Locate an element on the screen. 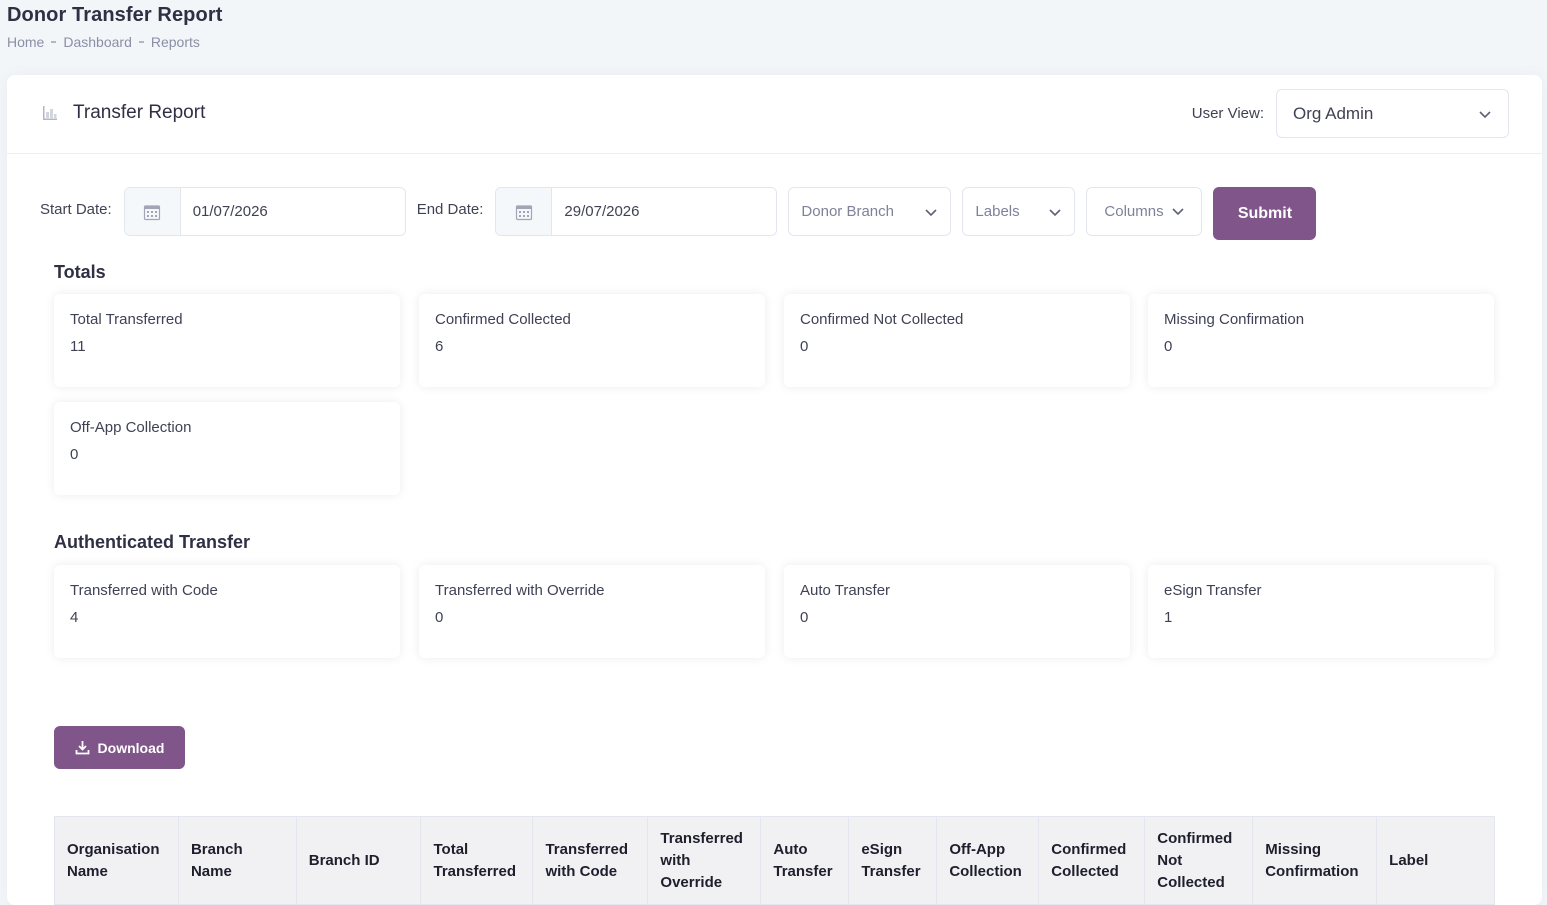  user-view: User View: Org Admin is located at coordinates (1350, 113).